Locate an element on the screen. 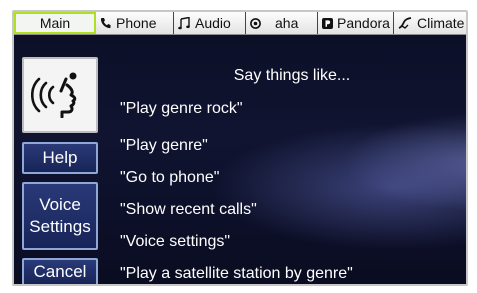  example-phrase: "Go to phone" is located at coordinates (170, 177).